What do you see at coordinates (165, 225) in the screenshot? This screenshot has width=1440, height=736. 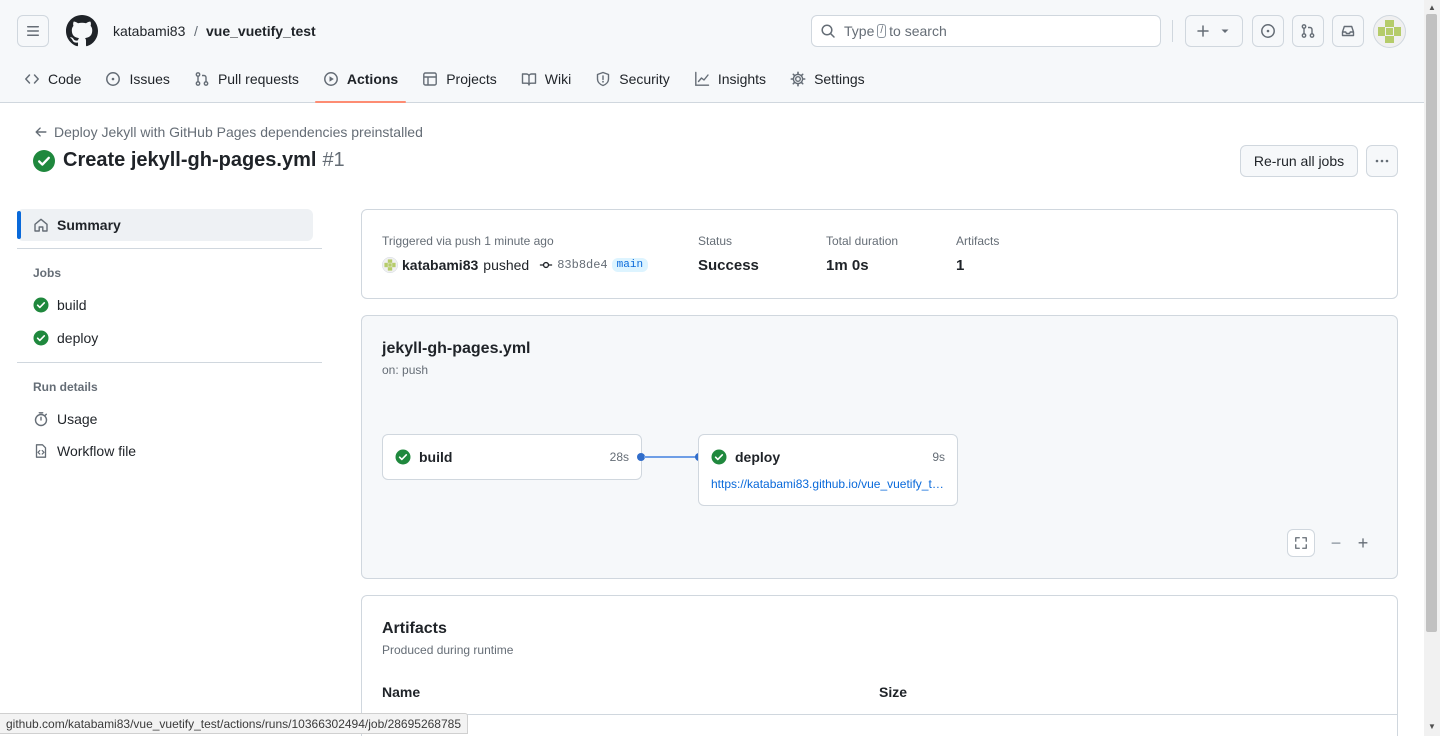 I see `sidebar-item-summary: Summary` at bounding box center [165, 225].